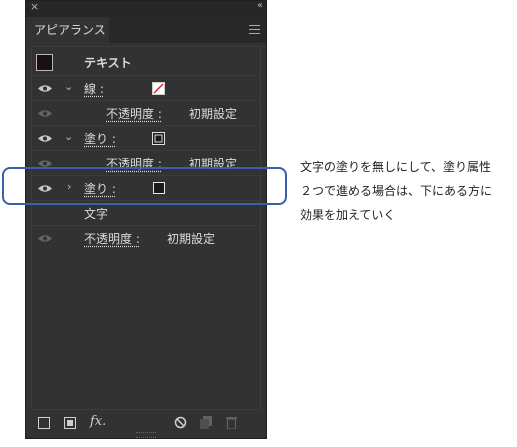 This screenshot has height=447, width=517. Describe the element at coordinates (96, 214) in the screenshot. I see `characters-label: 文字` at that location.